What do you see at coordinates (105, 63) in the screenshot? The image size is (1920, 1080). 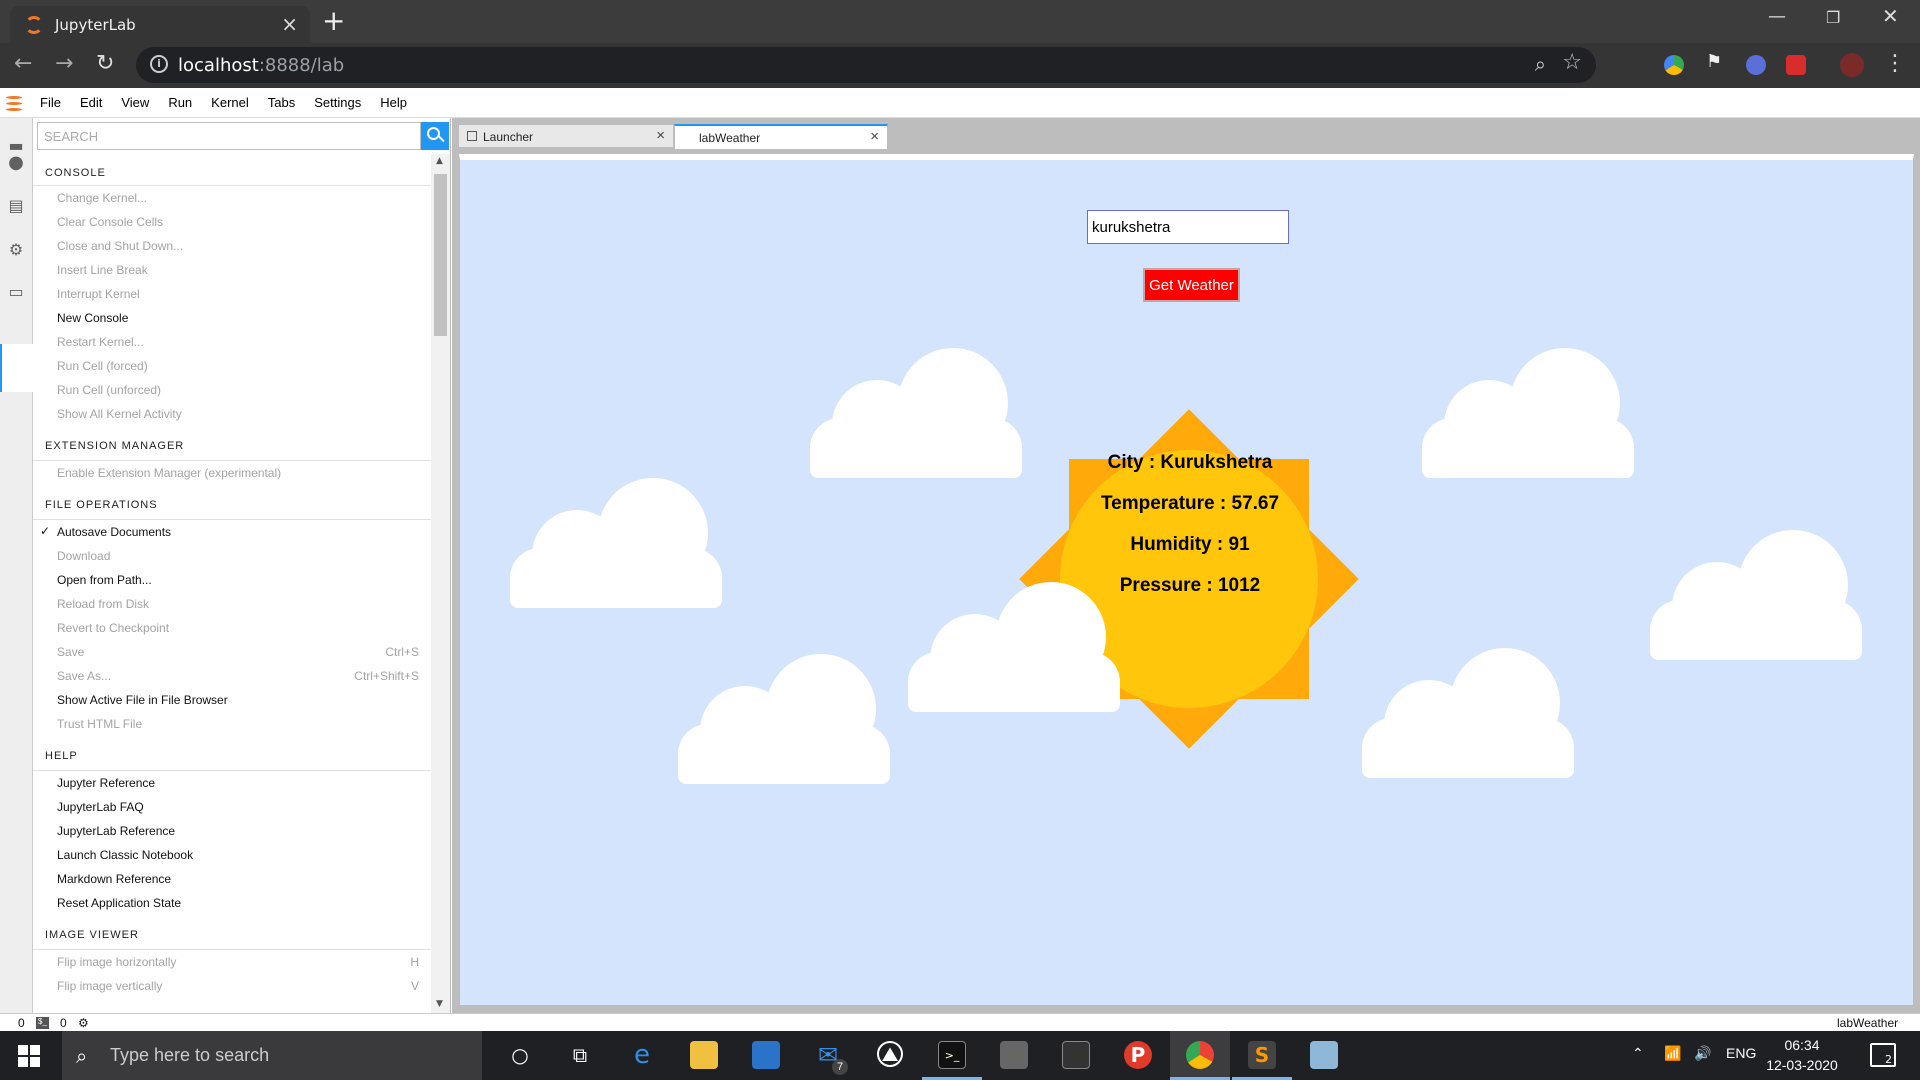 I see `reload-icon: ↻` at bounding box center [105, 63].